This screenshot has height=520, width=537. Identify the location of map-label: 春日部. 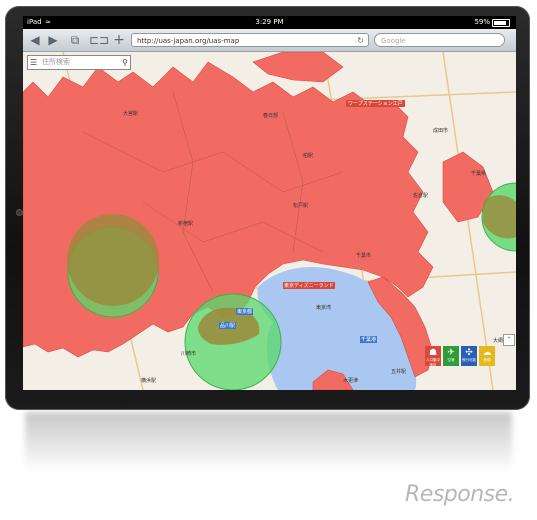
(271, 116).